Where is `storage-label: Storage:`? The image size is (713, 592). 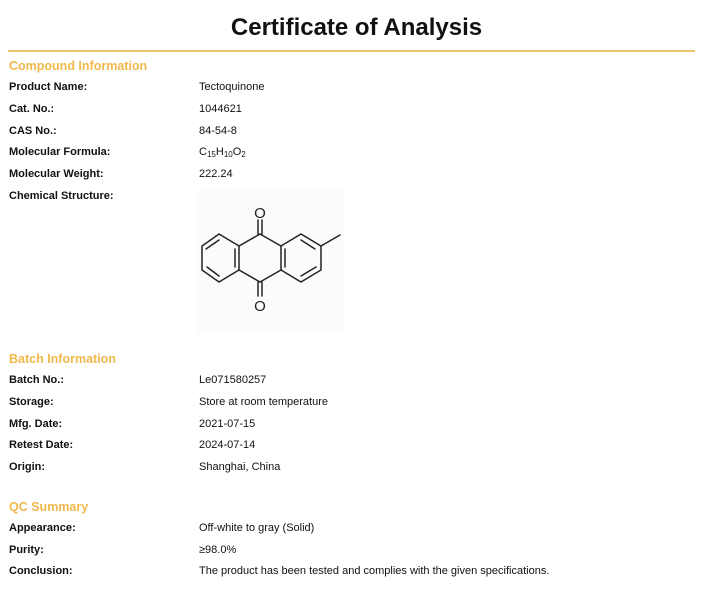
storage-label: Storage: is located at coordinates (31, 402).